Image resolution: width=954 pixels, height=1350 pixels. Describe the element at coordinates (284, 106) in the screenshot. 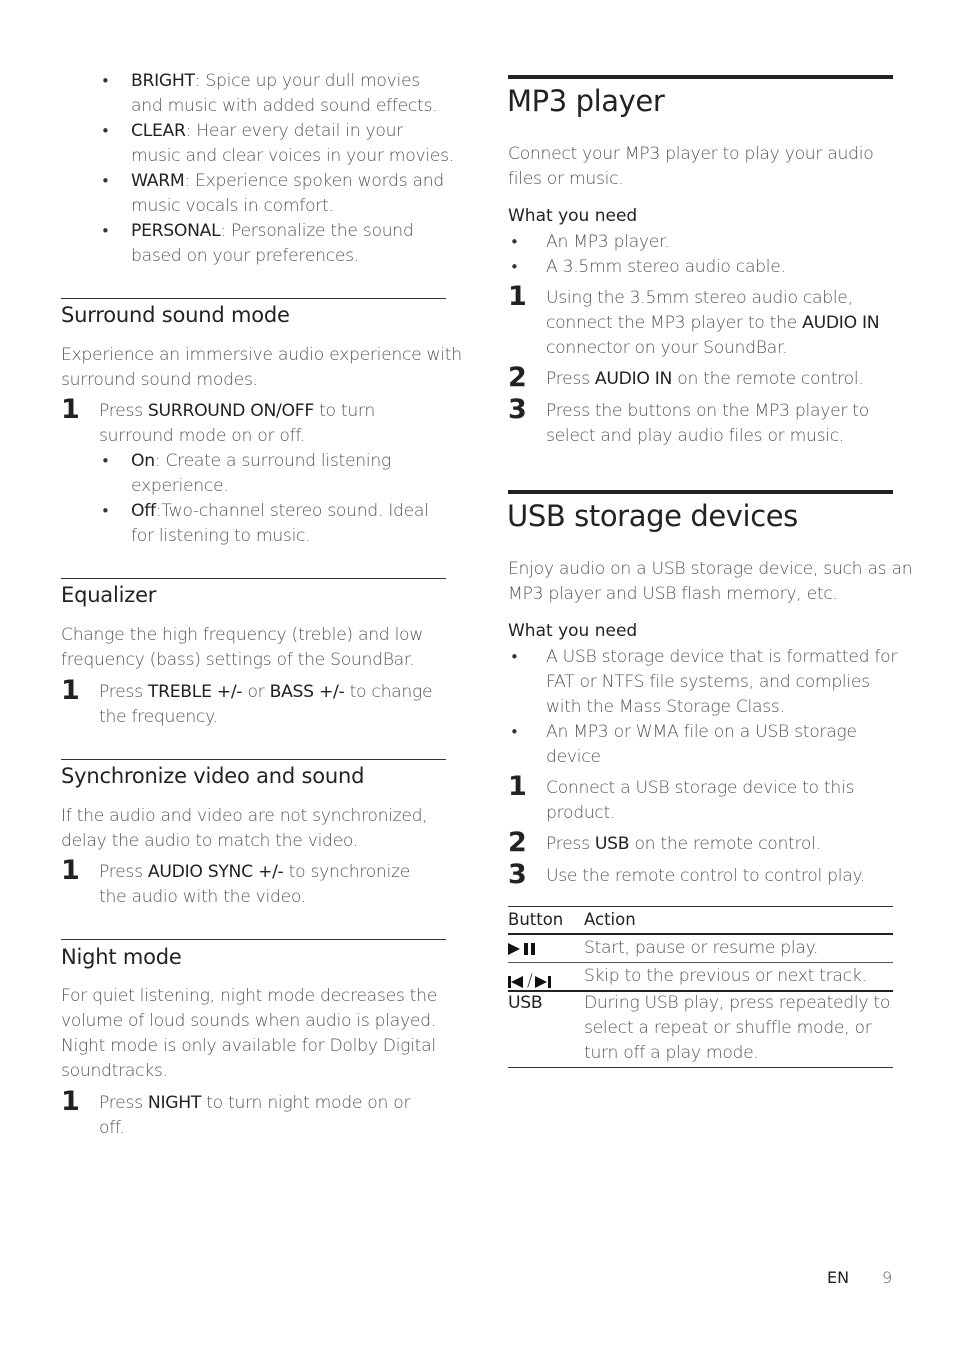

I see `list-item-cont: and music with added sound effects.` at that location.